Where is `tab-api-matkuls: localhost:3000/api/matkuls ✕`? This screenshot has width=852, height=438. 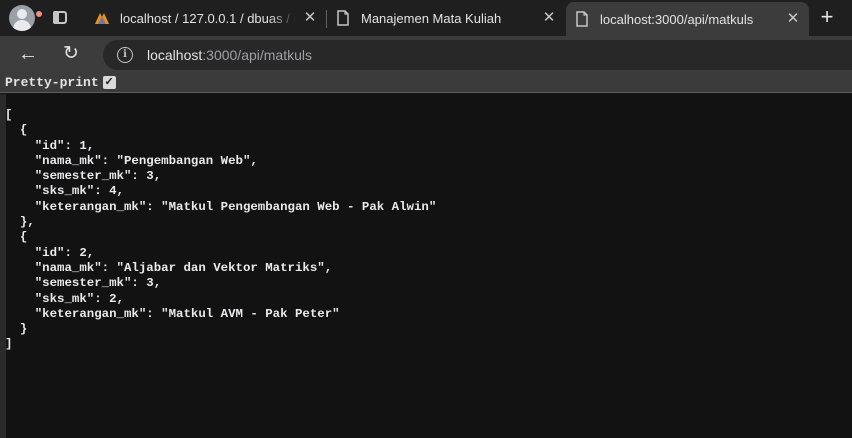 tab-api-matkuls: localhost:3000/api/matkuls ✕ is located at coordinates (687, 19).